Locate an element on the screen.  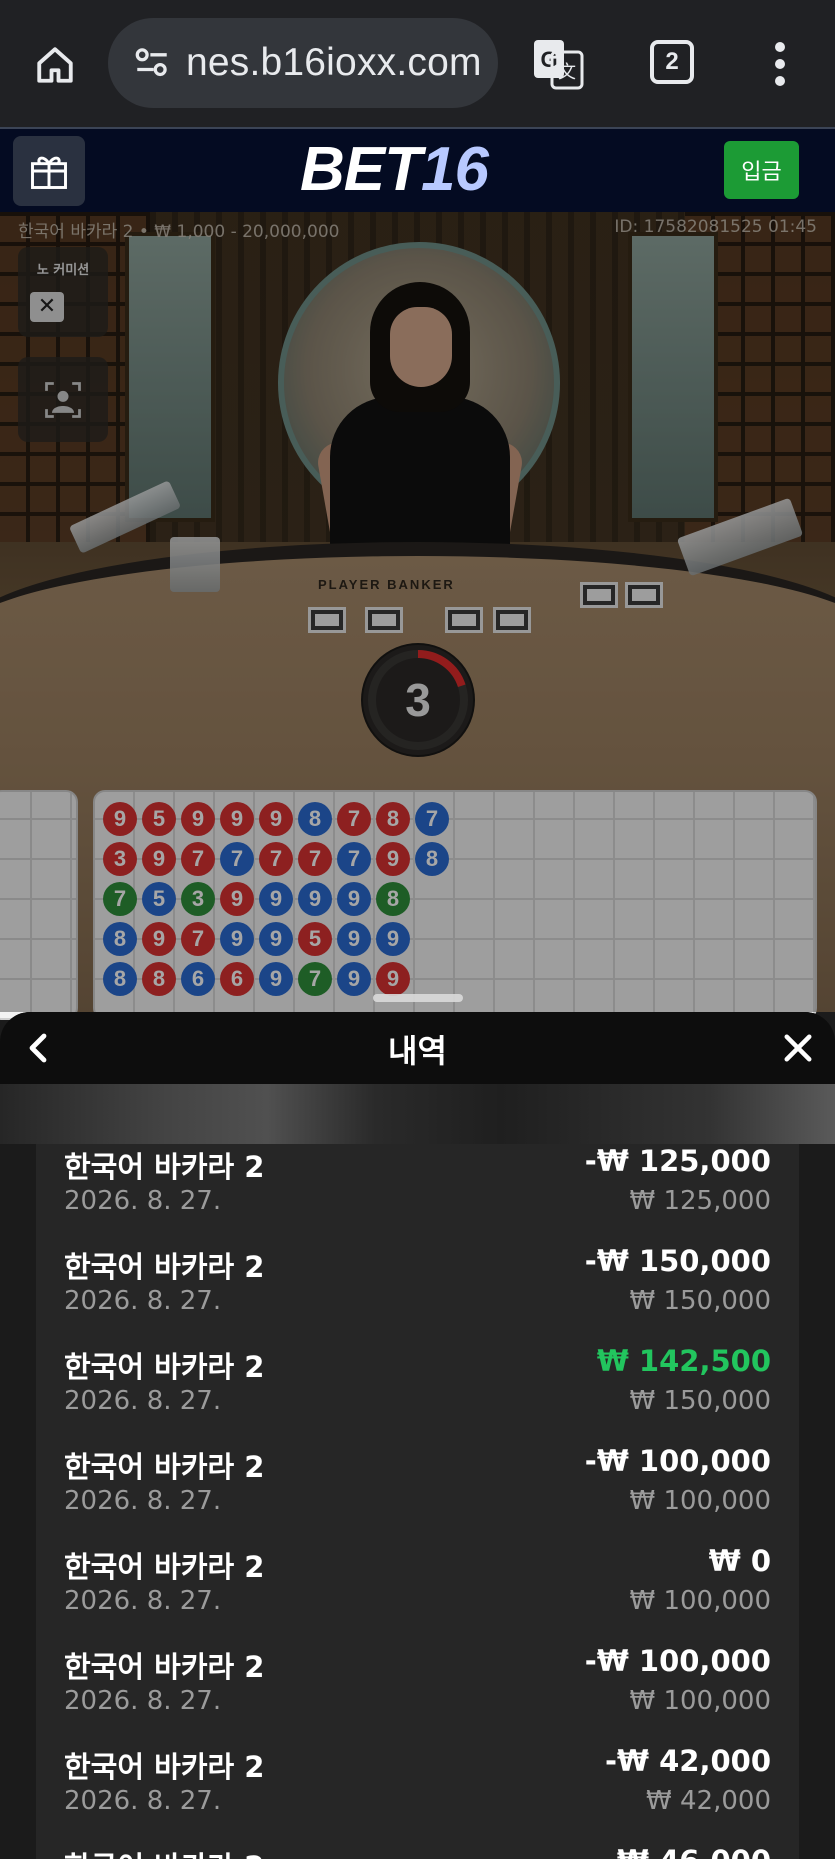
no-commission-toggle: 노 커미션 ✕ is located at coordinates (63, 292).